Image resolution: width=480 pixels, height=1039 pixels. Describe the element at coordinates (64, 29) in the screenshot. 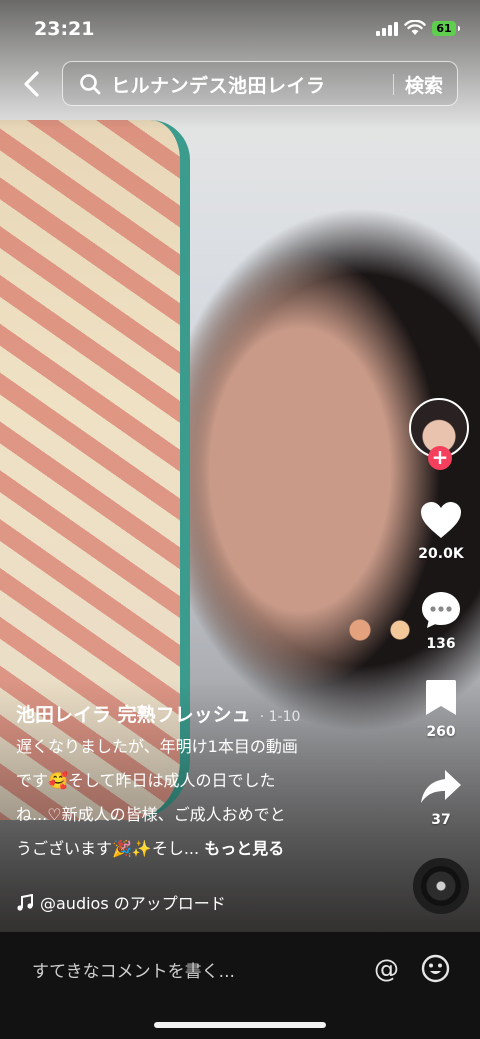

I see `status-time: 23:21` at that location.